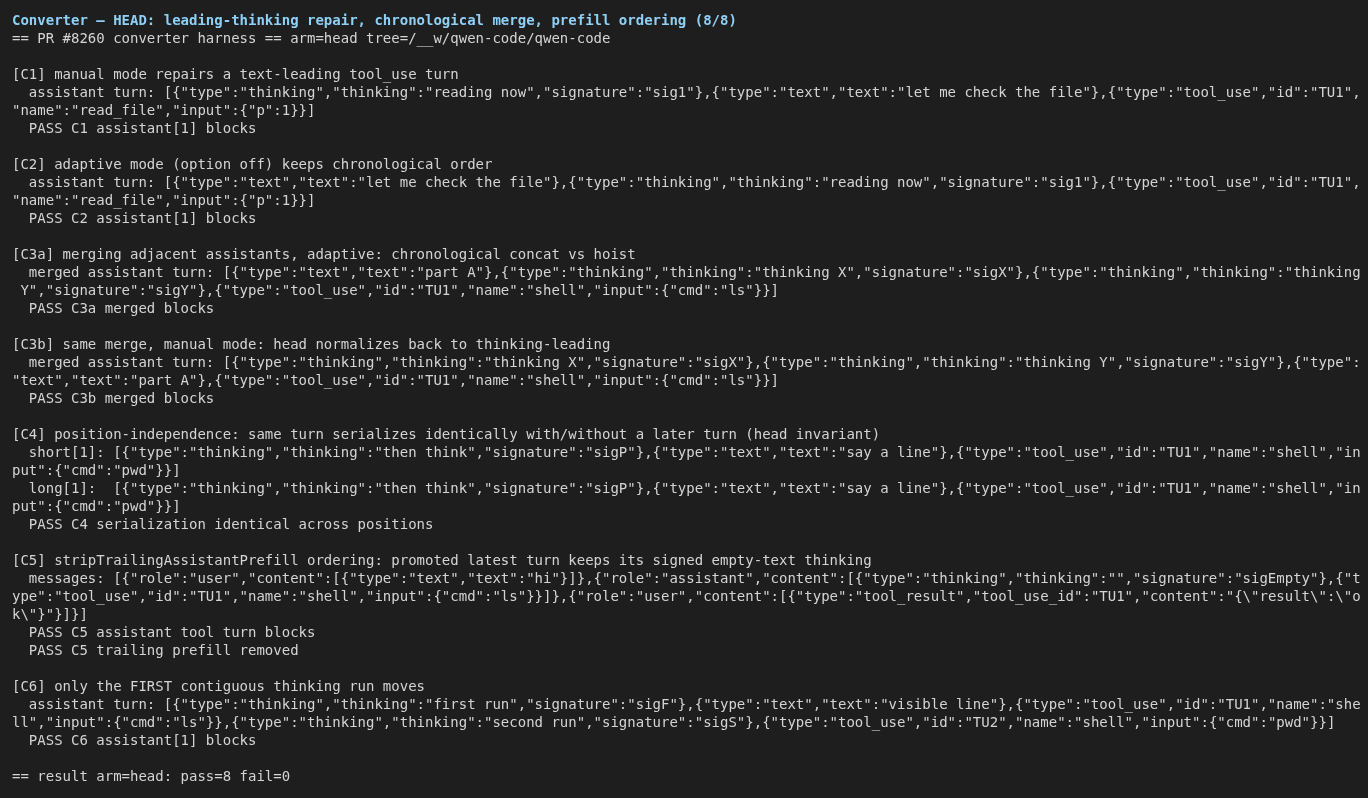 The width and height of the screenshot is (1368, 798). What do you see at coordinates (686, 497) in the screenshot?
I see `output-line: long[1]: [{"type":"thinking","thinking":"then think","signature":"sigP"},{"type":"text","text":"say a line"},{"type":"tool_use","id":"TU1","name":"shell","input":{"cmd":"pwd"}}]` at bounding box center [686, 497].